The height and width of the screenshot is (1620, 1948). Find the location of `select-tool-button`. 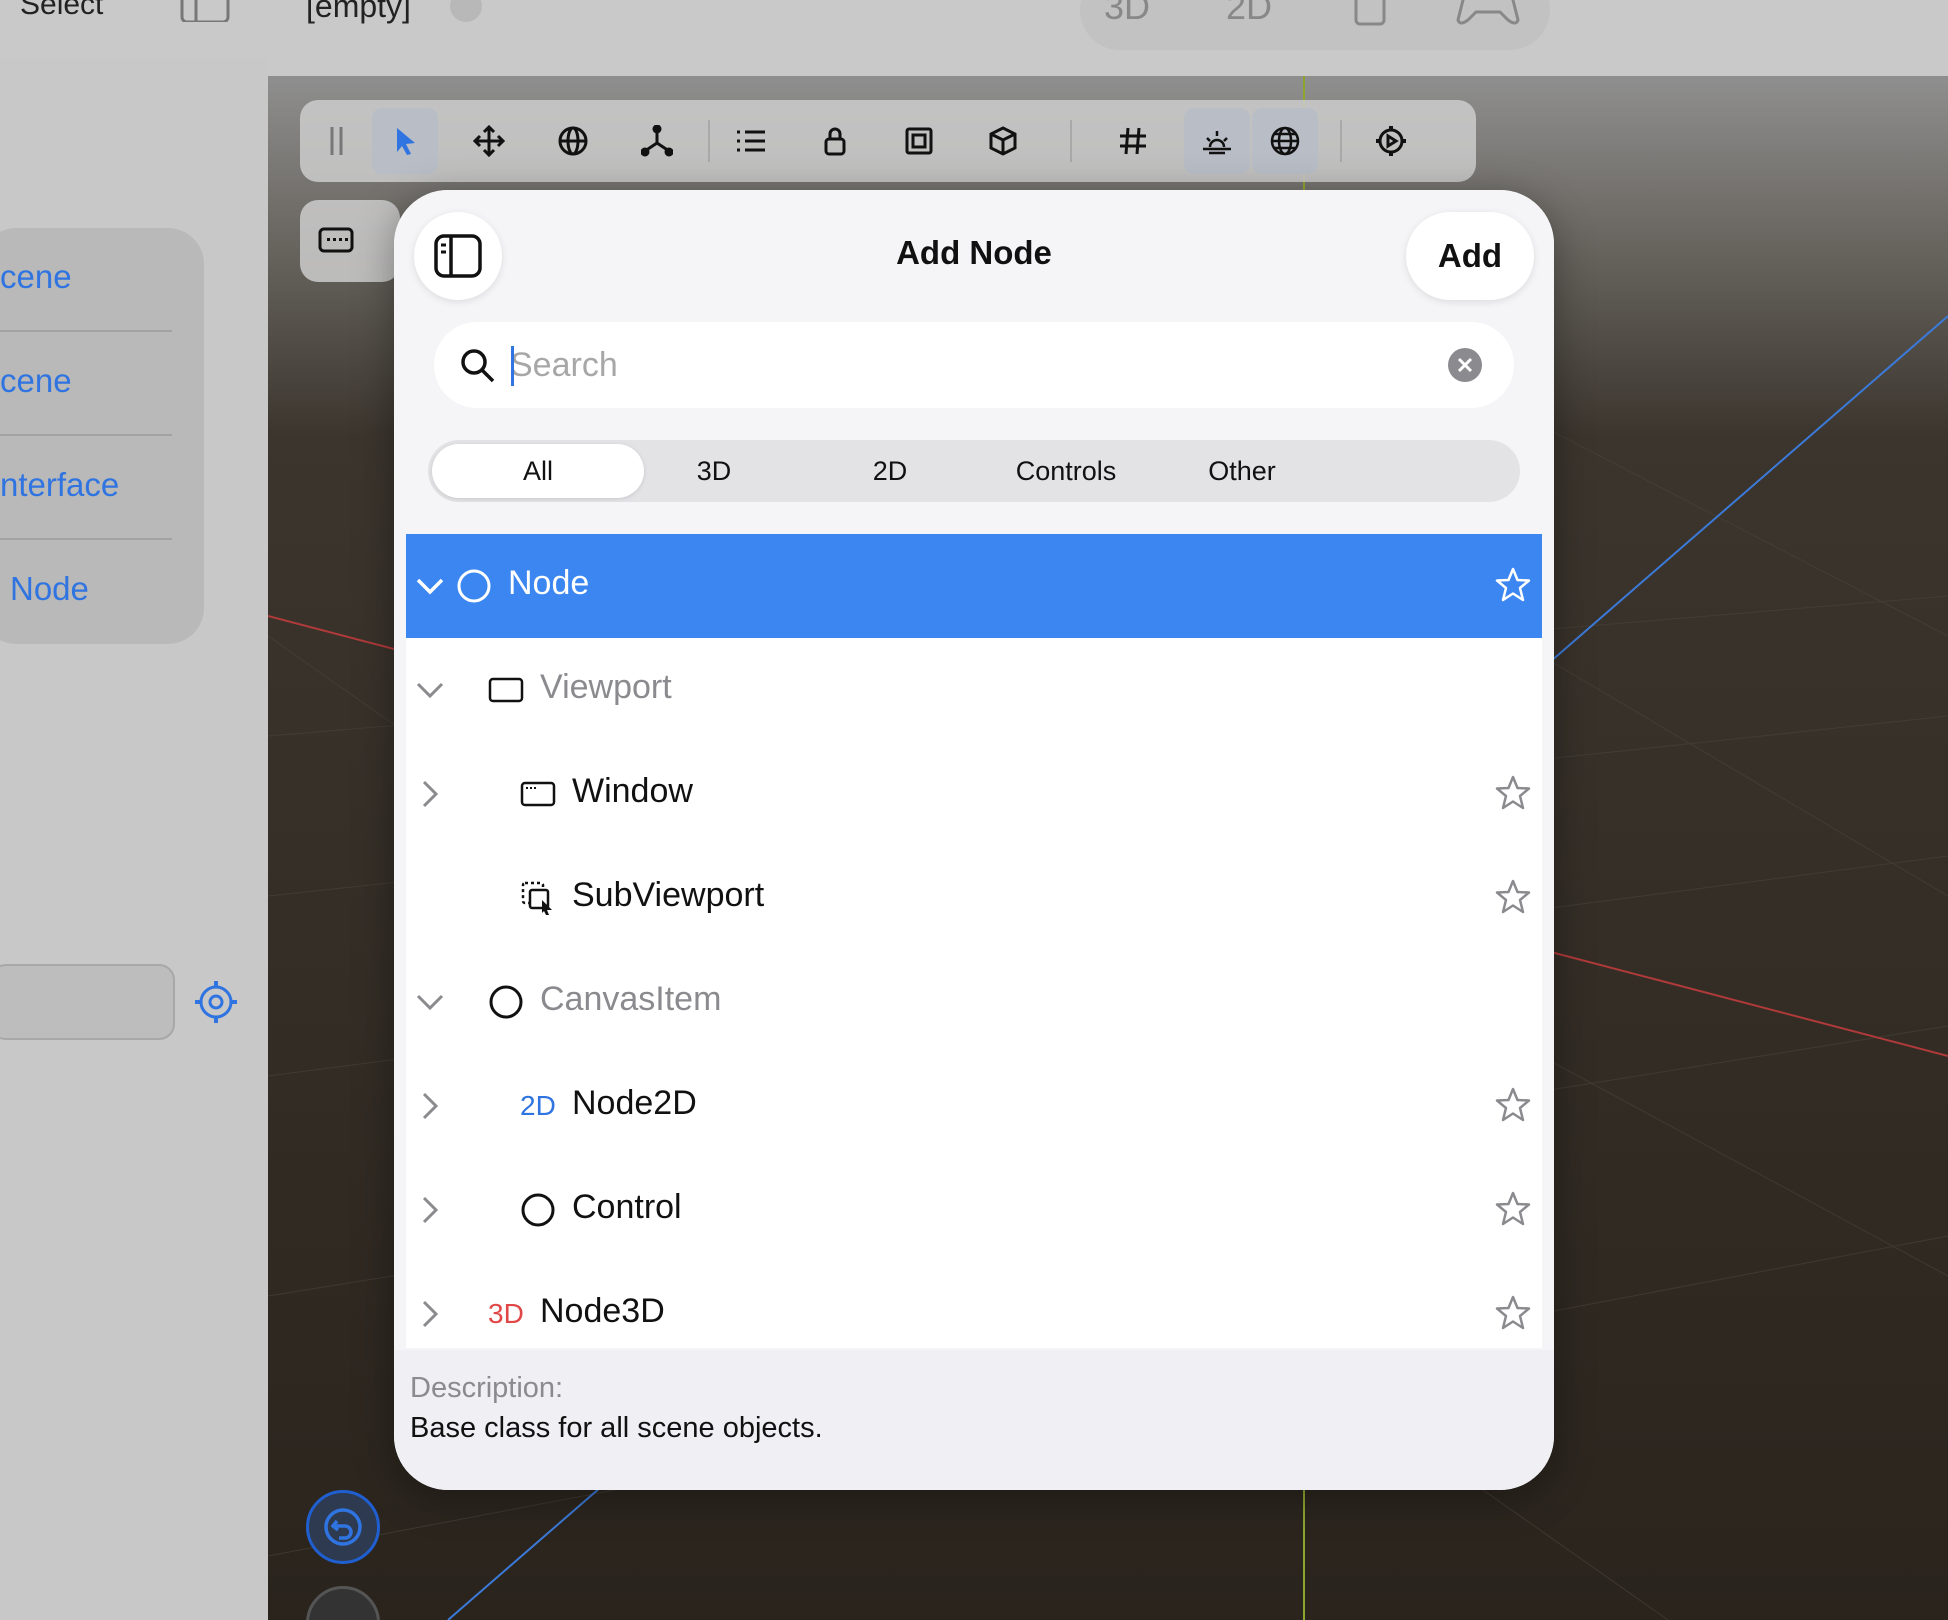

select-tool-button is located at coordinates (405, 141).